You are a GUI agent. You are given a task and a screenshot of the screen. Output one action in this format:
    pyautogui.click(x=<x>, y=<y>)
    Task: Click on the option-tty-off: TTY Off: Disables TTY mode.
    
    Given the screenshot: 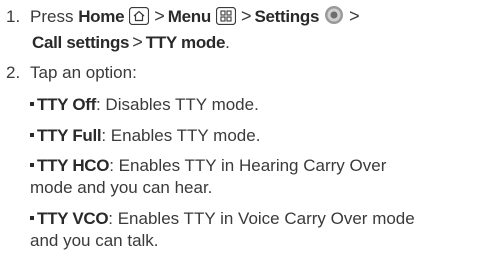 What is the action you would take?
    pyautogui.click(x=255, y=105)
    